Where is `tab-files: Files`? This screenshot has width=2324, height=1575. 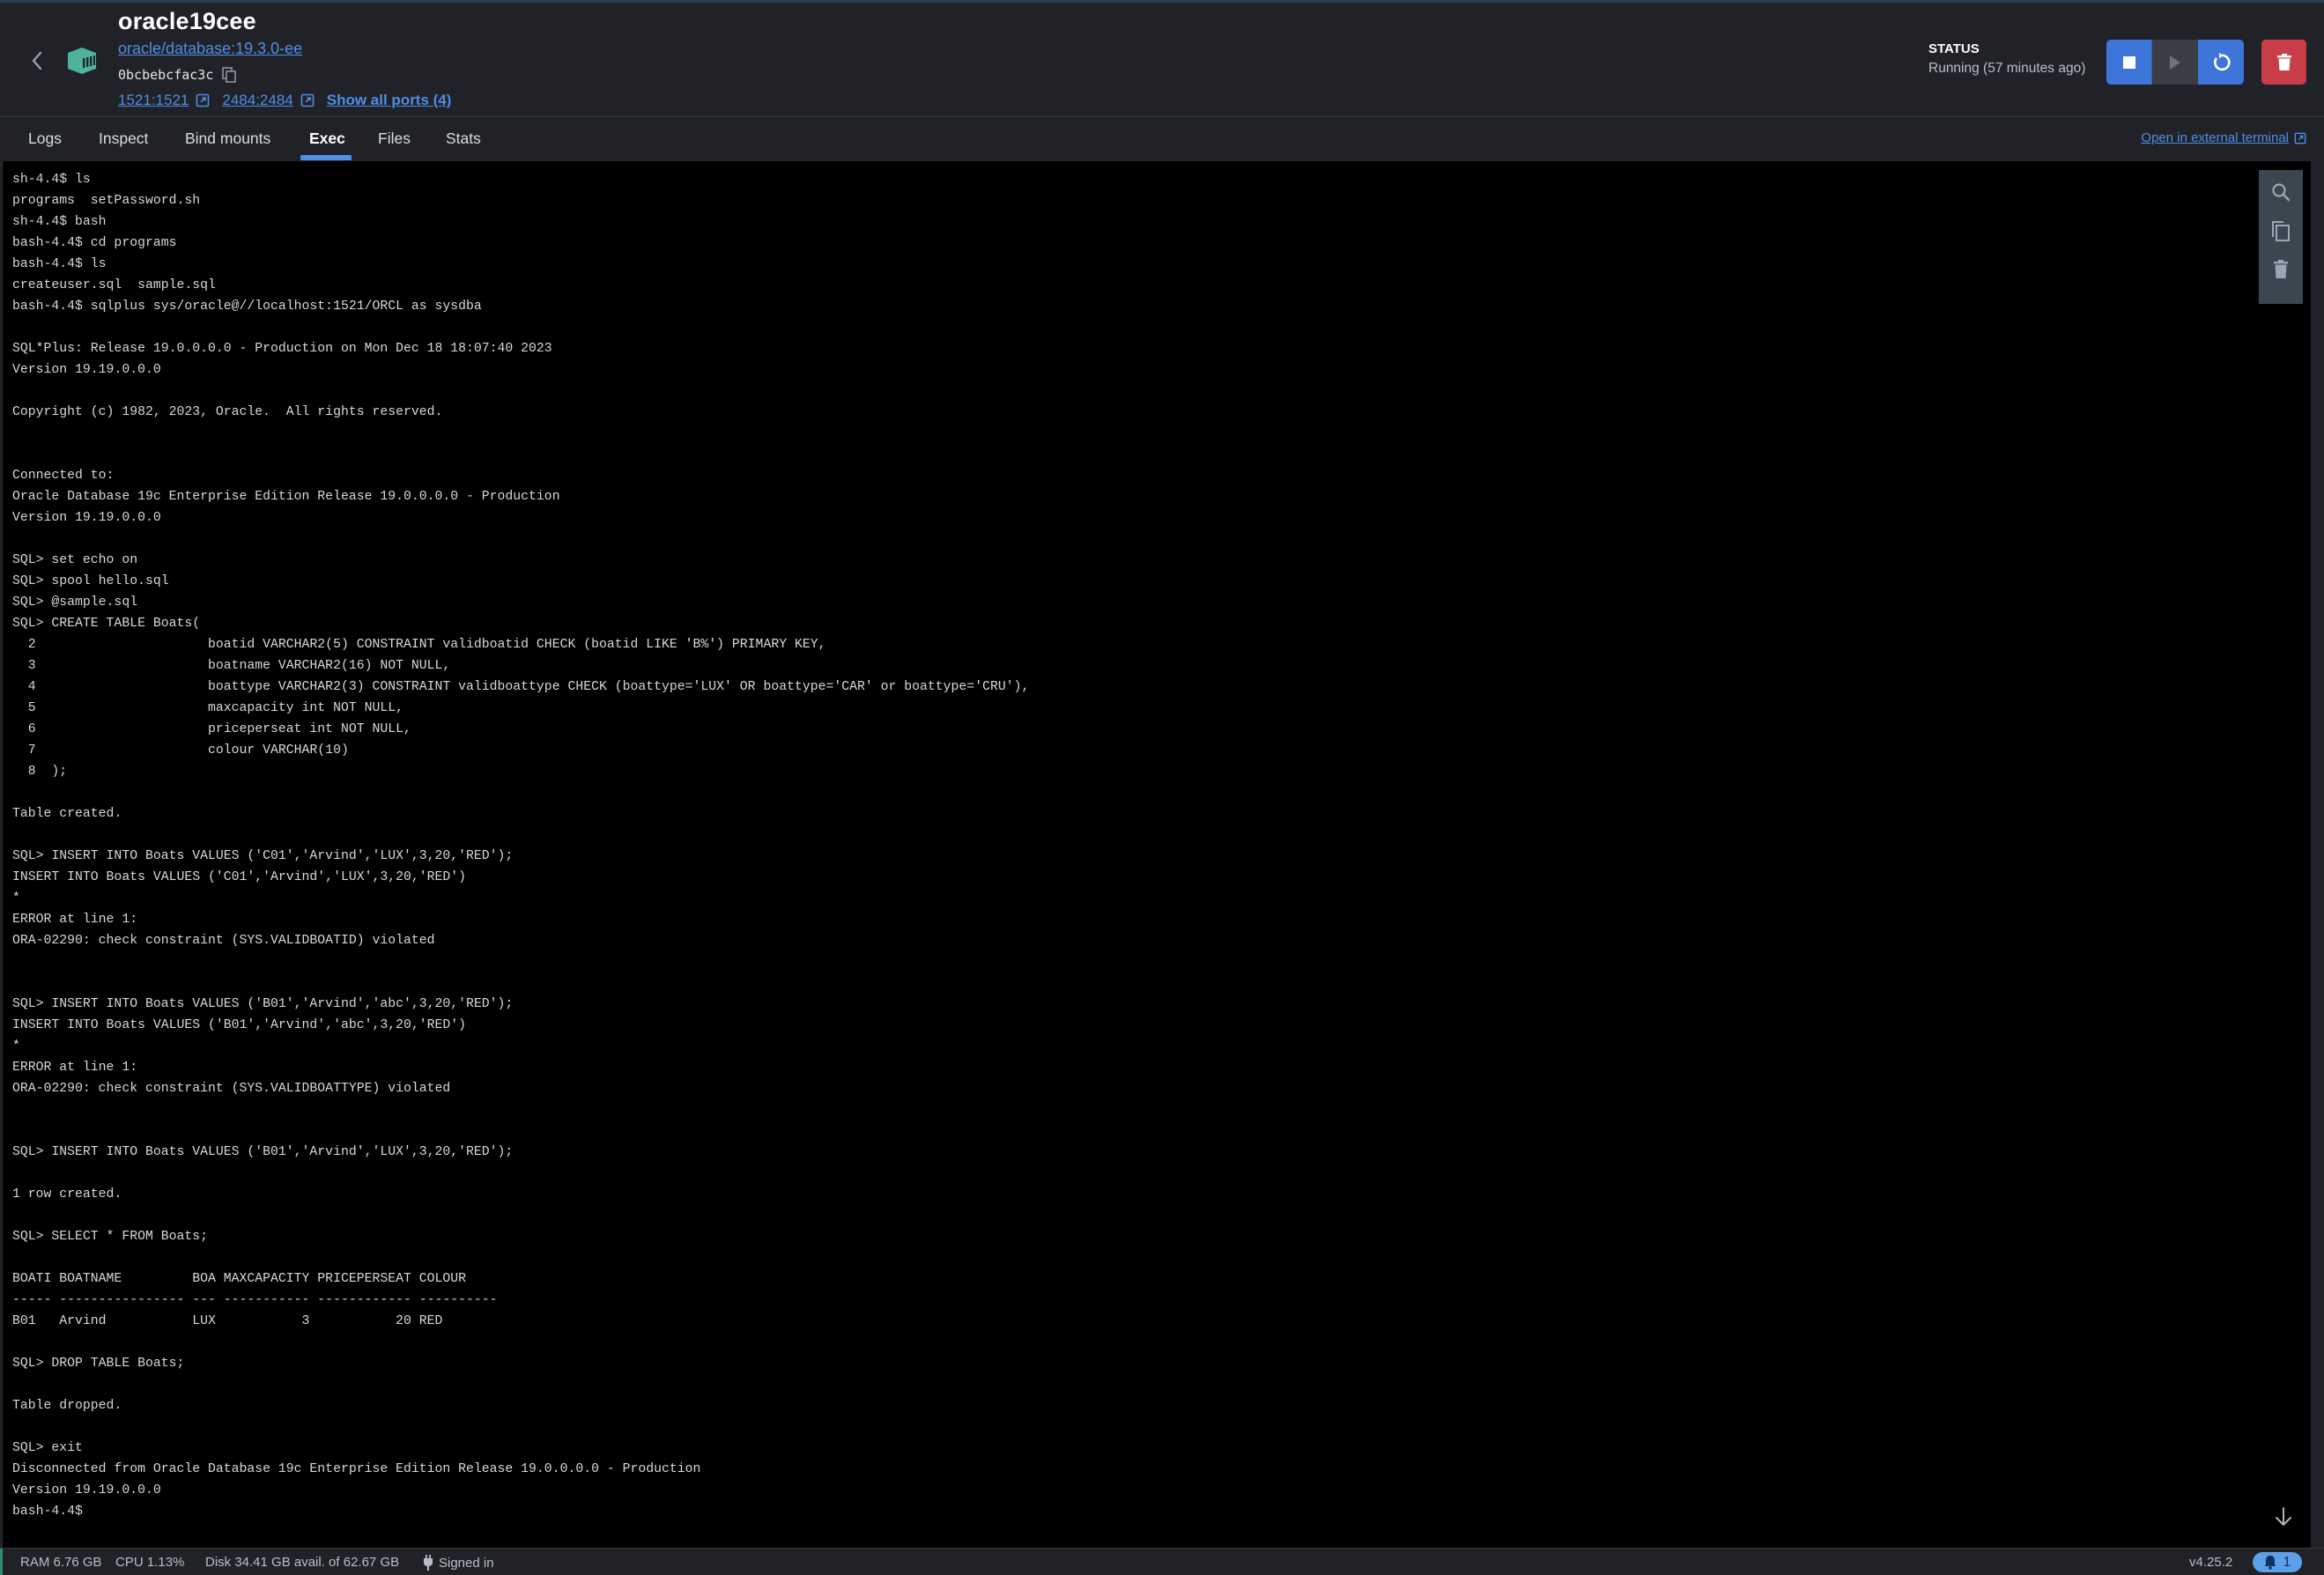
tab-files: Files is located at coordinates (394, 138).